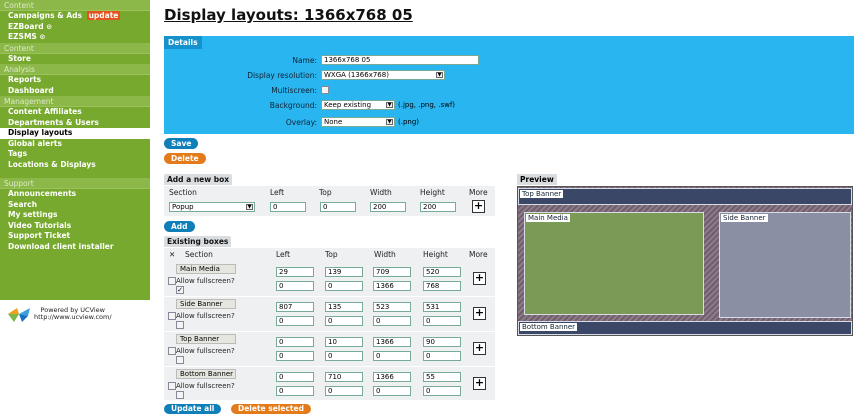  Describe the element at coordinates (388, 207) in the screenshot. I see `new-box-width-input: 200` at that location.